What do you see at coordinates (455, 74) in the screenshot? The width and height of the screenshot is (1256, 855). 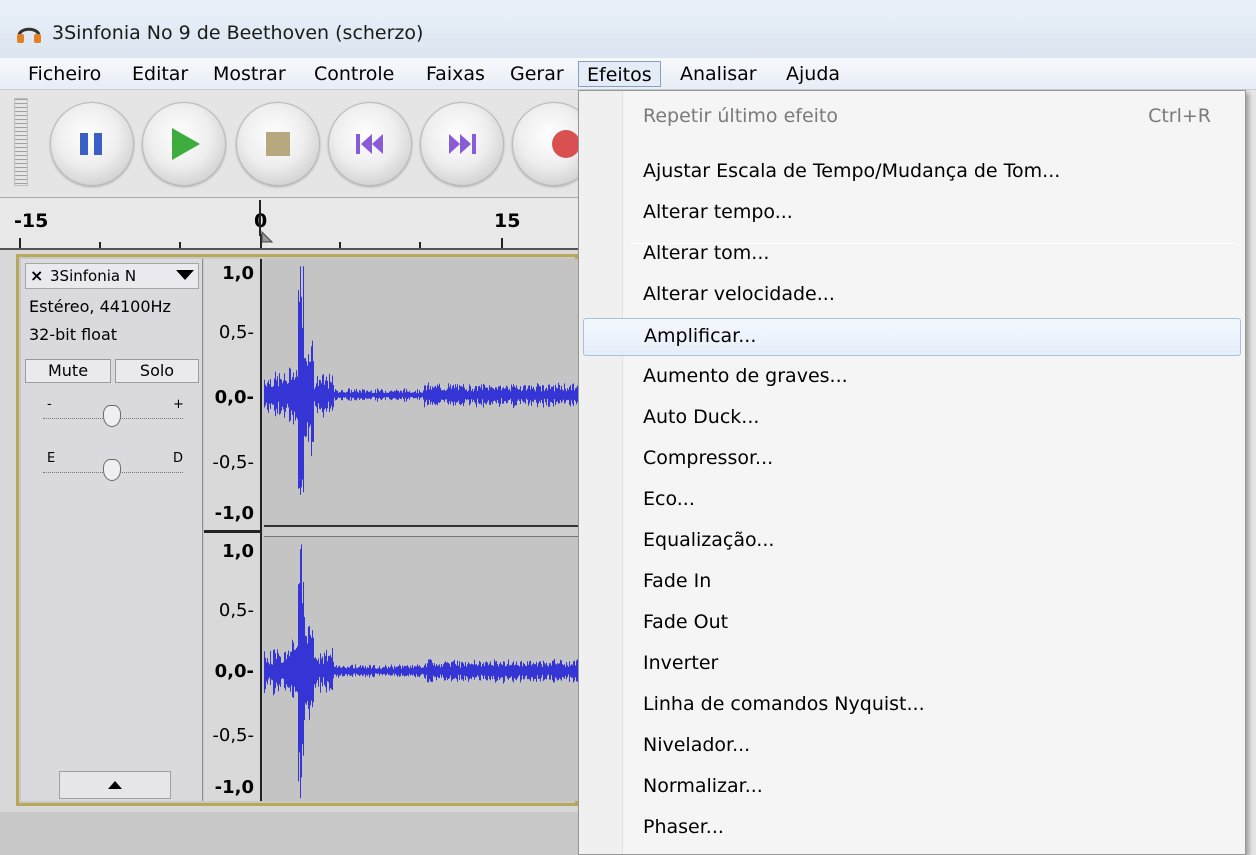 I see `menu-faixas: Faixas` at bounding box center [455, 74].